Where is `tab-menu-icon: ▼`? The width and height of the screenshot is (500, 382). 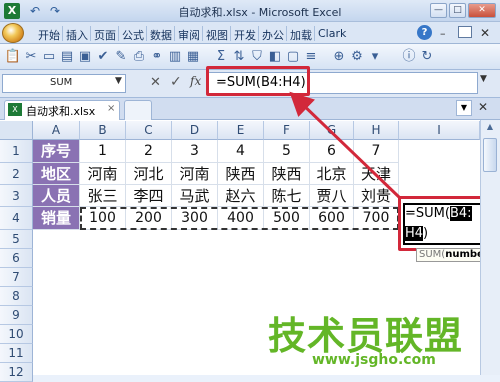
tab-menu-icon: ▼ is located at coordinates (464, 108).